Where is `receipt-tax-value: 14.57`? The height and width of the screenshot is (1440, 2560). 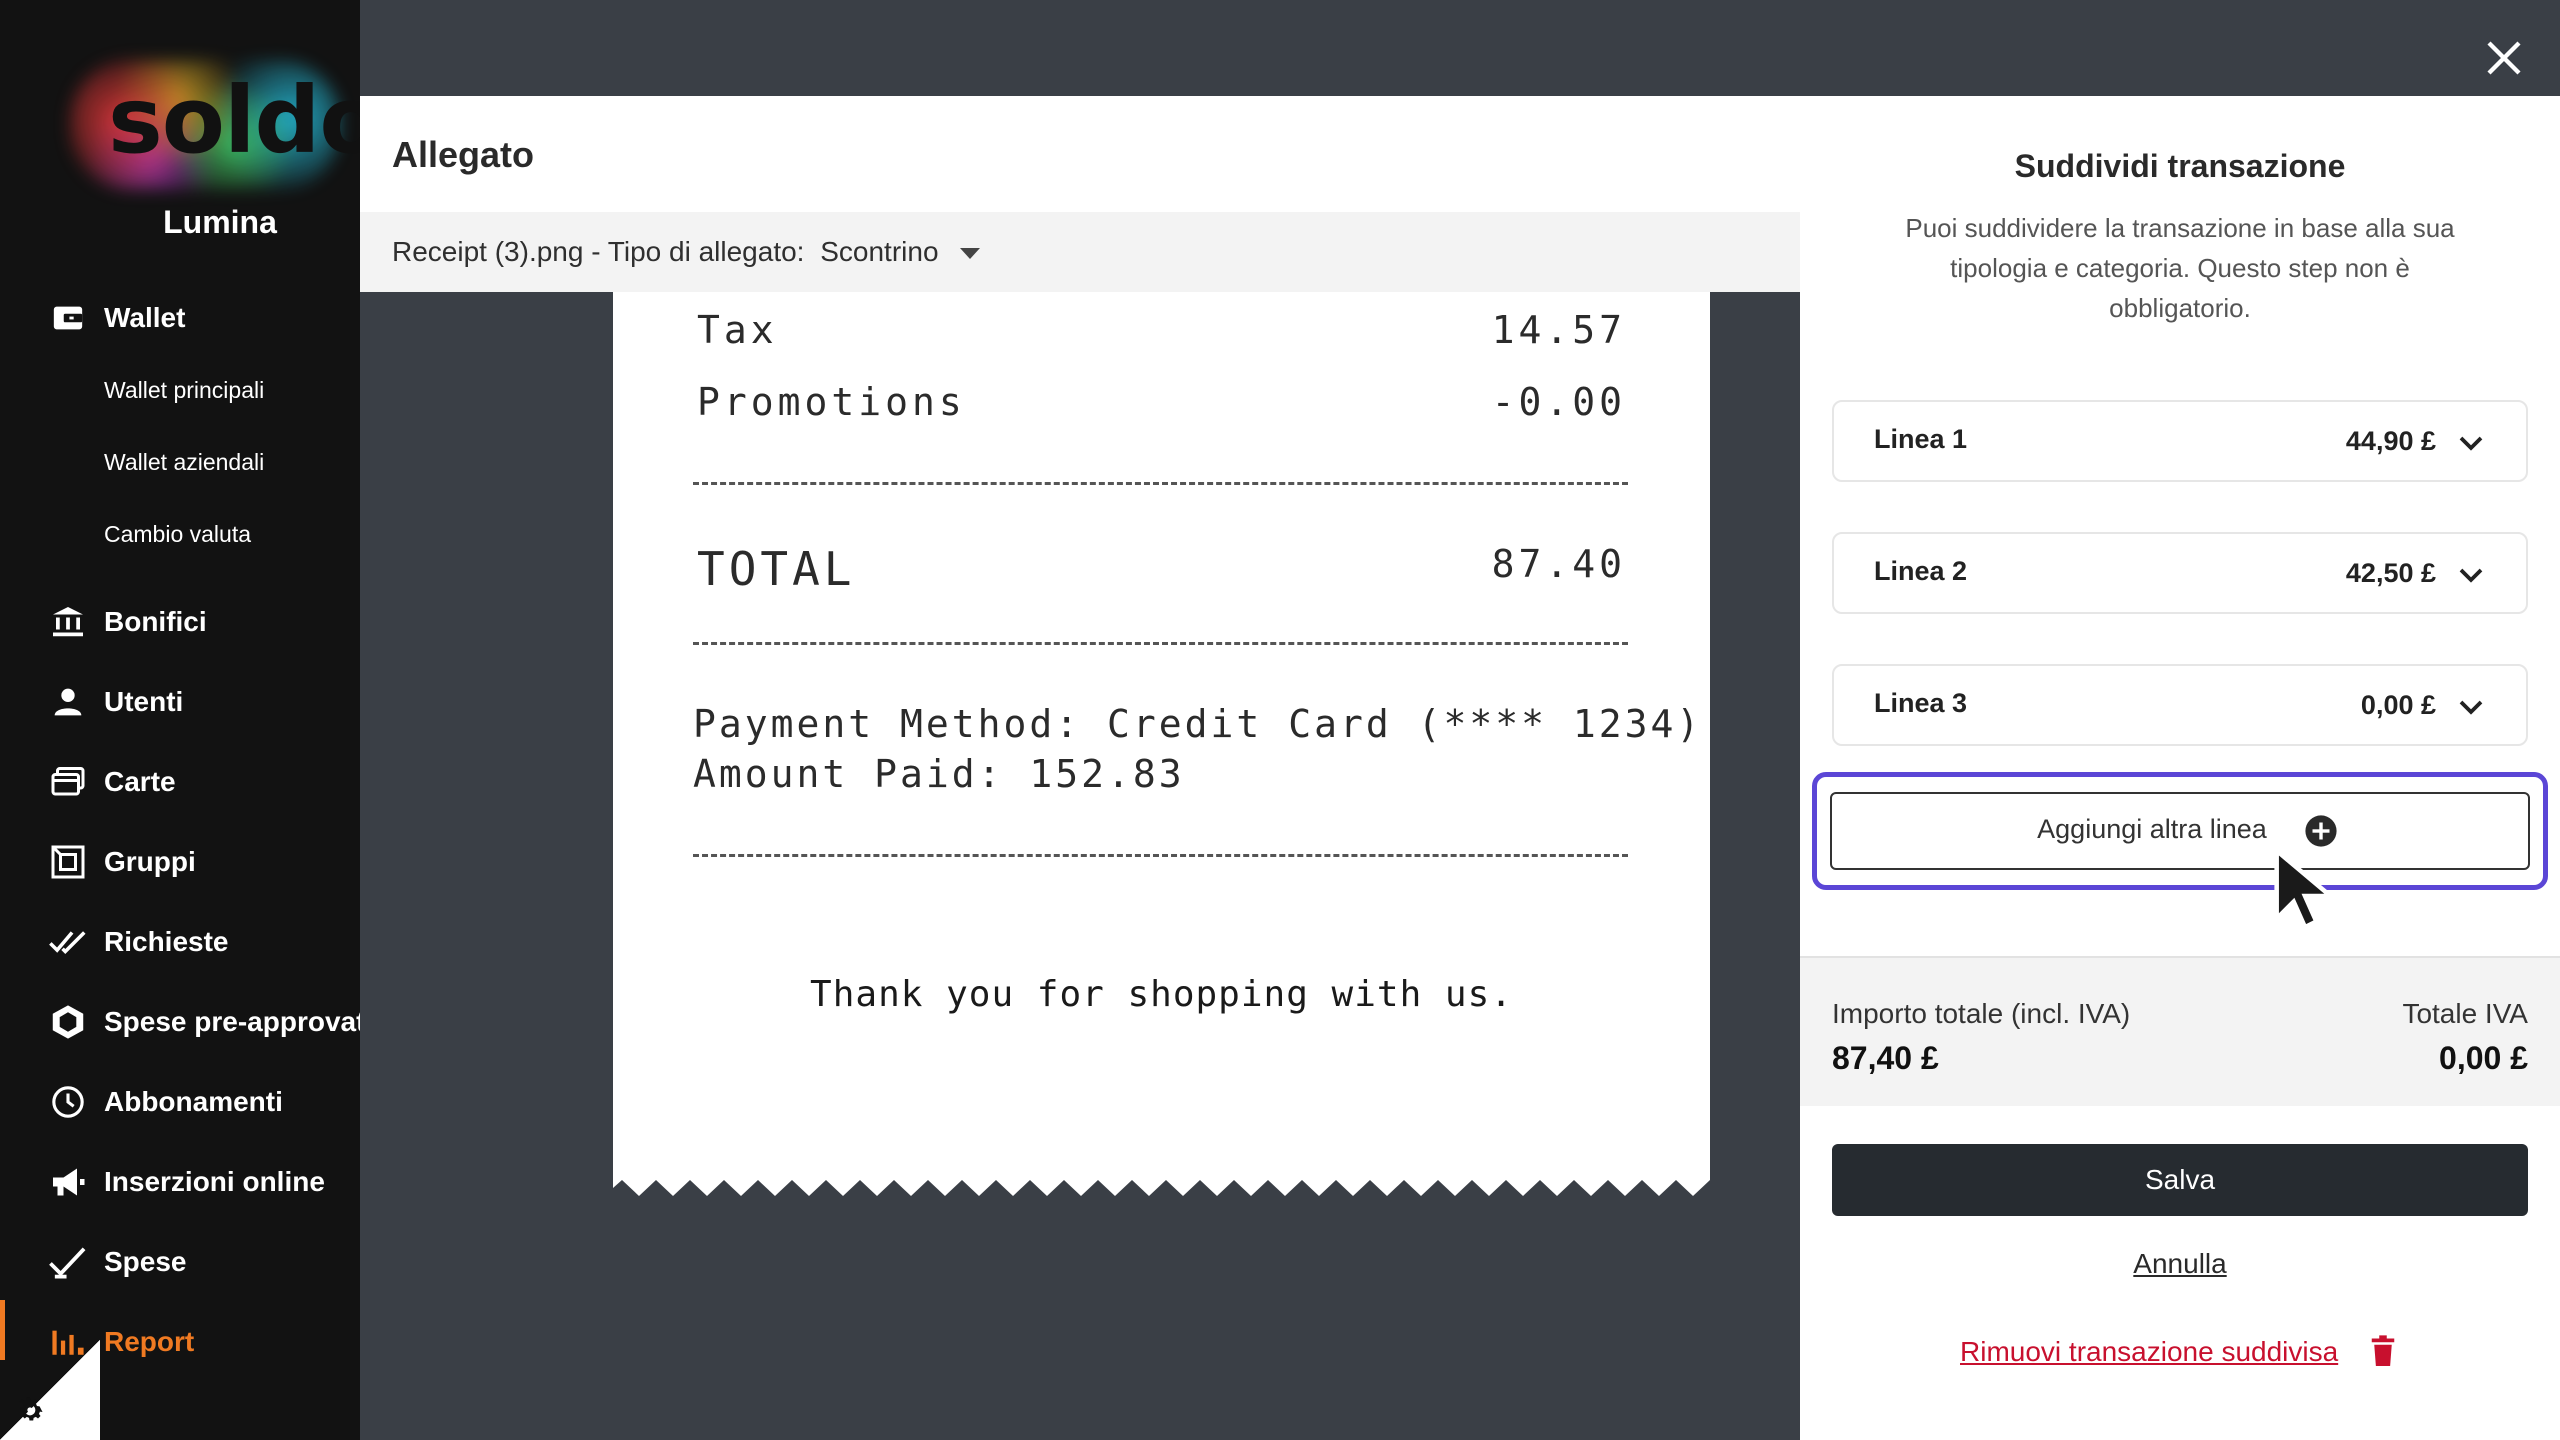
receipt-tax-value: 14.57 is located at coordinates (1558, 330).